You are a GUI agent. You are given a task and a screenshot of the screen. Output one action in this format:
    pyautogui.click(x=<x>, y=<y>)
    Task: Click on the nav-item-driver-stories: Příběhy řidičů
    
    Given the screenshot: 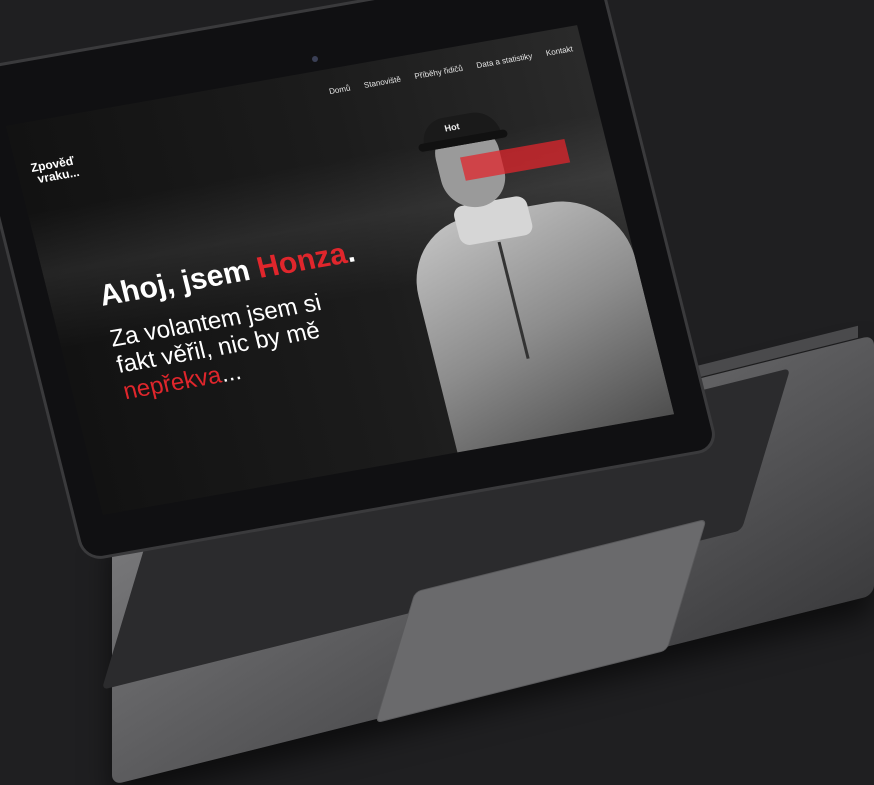 What is the action you would take?
    pyautogui.click(x=439, y=72)
    